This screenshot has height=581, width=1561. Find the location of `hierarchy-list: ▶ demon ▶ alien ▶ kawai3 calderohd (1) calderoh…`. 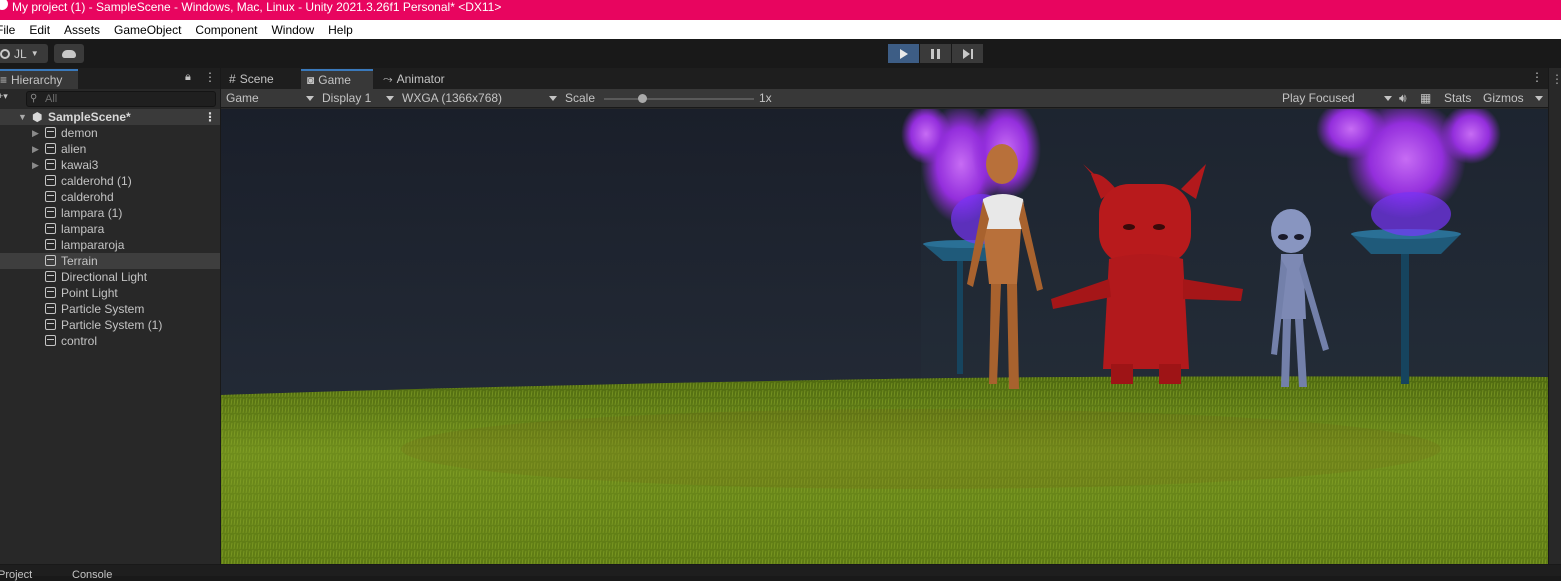

hierarchy-list: ▶ demon ▶ alien ▶ kawai3 calderohd (1) calderoh… is located at coordinates (110, 237).